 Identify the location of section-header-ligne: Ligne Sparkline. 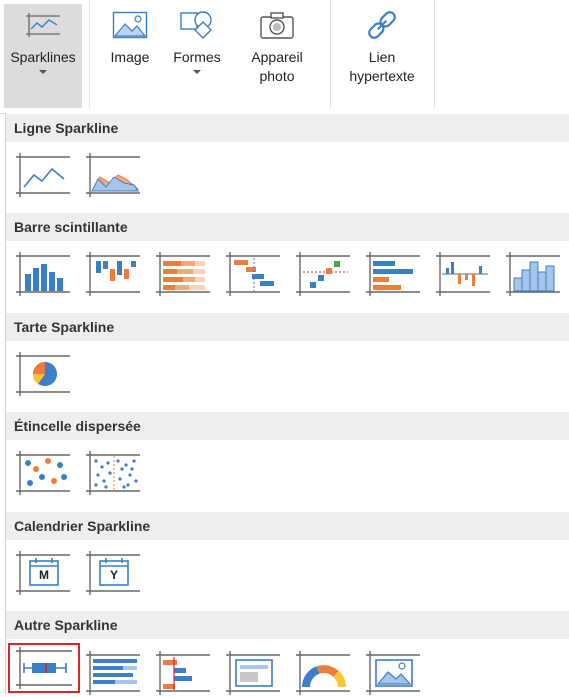
(287, 128).